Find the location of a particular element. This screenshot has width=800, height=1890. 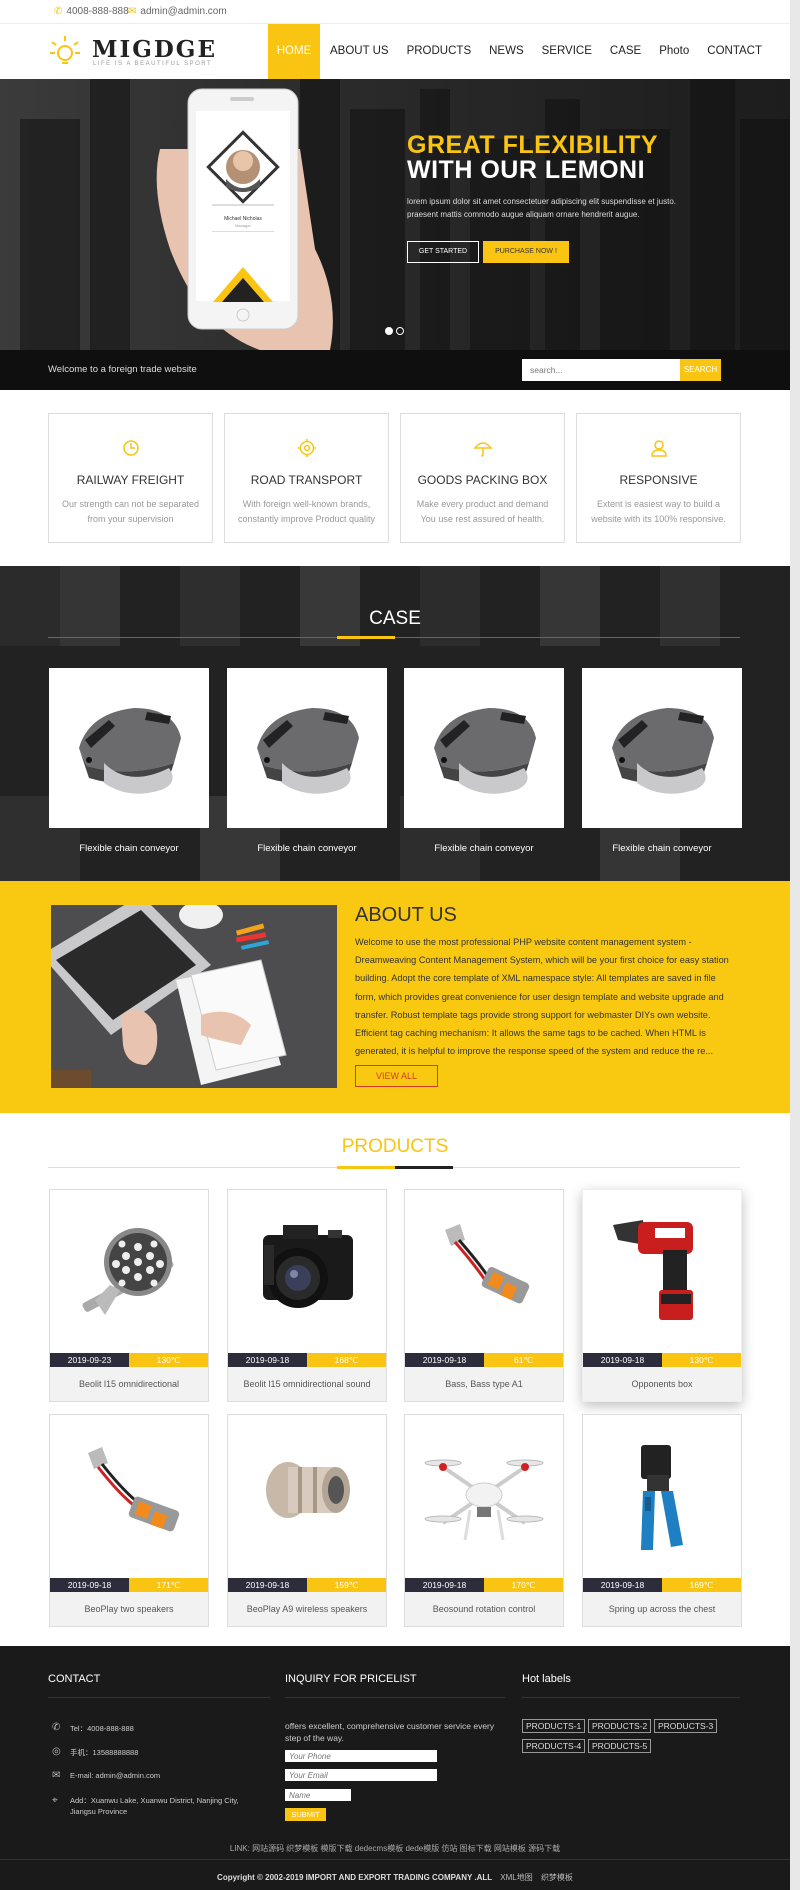

hero-phone-role: Manager is located at coordinates (243, 225).